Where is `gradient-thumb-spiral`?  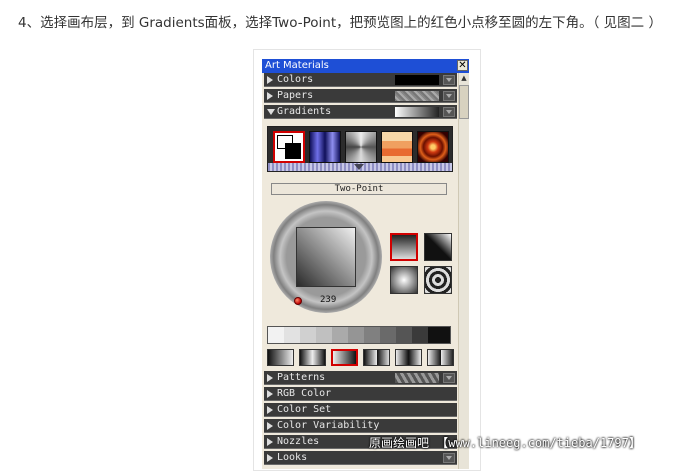 gradient-thumb-spiral is located at coordinates (433, 147).